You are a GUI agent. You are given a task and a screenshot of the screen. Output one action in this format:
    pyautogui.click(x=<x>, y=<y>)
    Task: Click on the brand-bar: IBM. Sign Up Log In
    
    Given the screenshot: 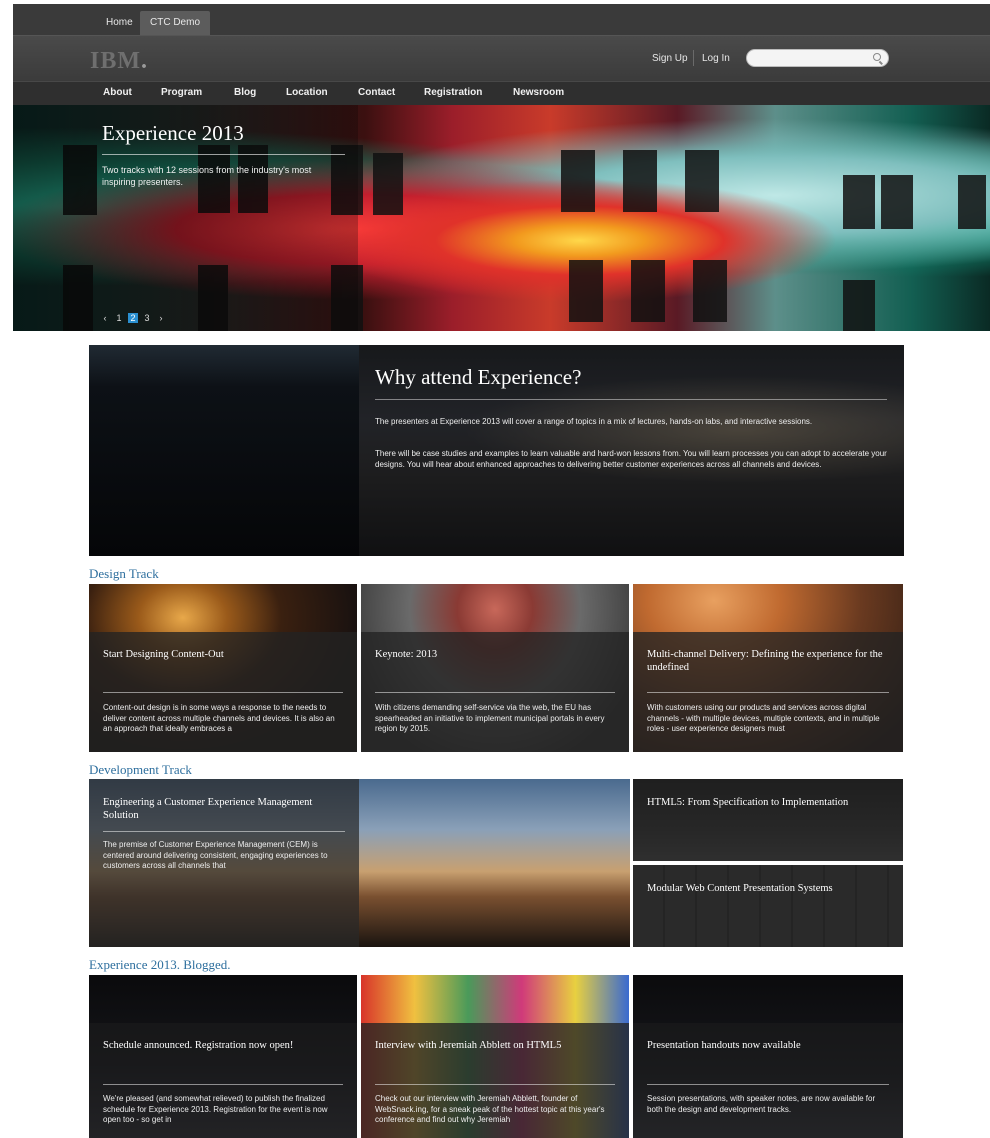 What is the action you would take?
    pyautogui.click(x=501, y=58)
    